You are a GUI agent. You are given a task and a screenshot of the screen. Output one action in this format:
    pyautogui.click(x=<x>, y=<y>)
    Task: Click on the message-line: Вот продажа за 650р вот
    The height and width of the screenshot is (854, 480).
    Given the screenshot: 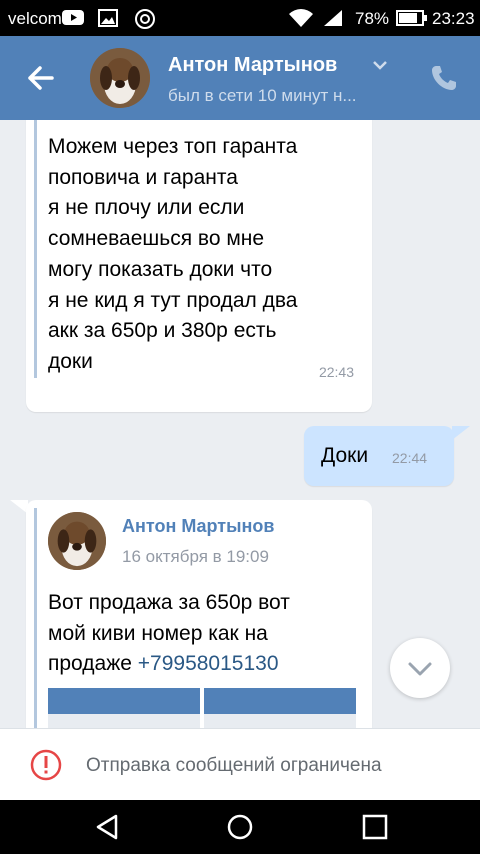 What is the action you would take?
    pyautogui.click(x=169, y=602)
    